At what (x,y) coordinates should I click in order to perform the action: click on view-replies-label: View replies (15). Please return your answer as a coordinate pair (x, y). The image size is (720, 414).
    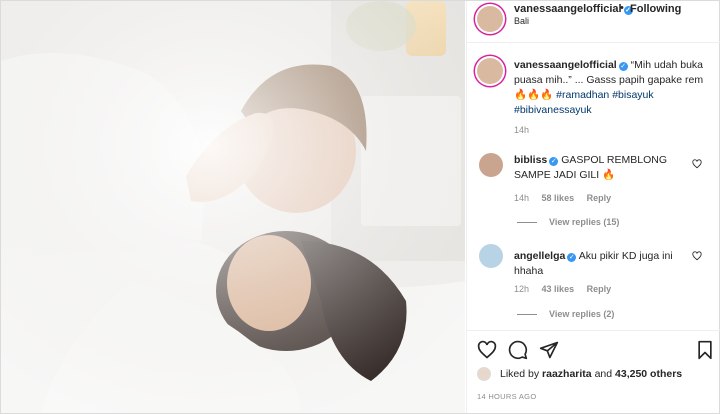
    Looking at the image, I should click on (584, 222).